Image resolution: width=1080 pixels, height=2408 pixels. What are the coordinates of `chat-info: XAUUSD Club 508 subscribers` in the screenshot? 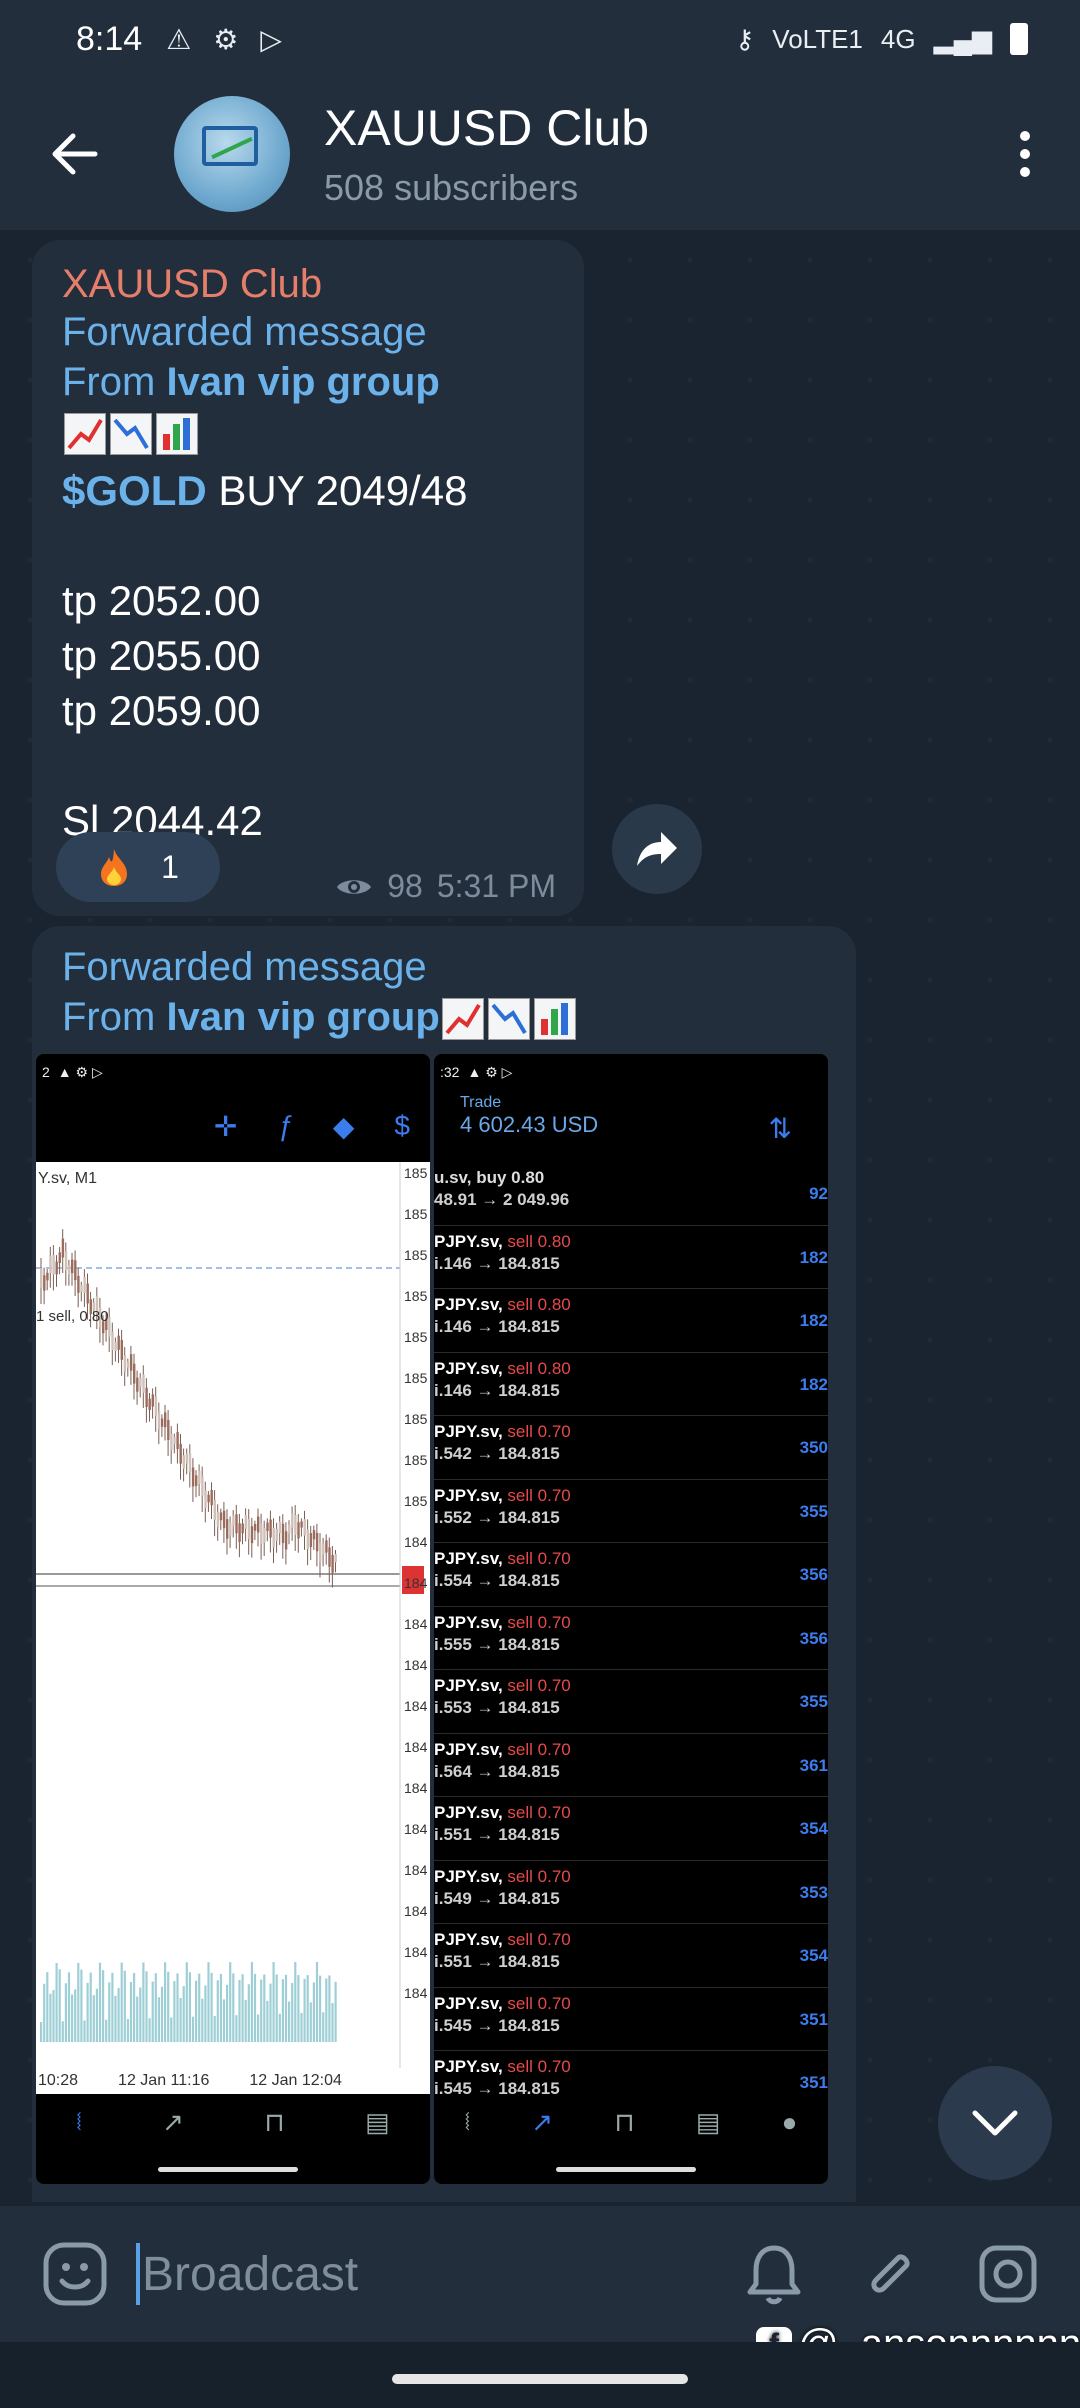 It's located at (486, 154).